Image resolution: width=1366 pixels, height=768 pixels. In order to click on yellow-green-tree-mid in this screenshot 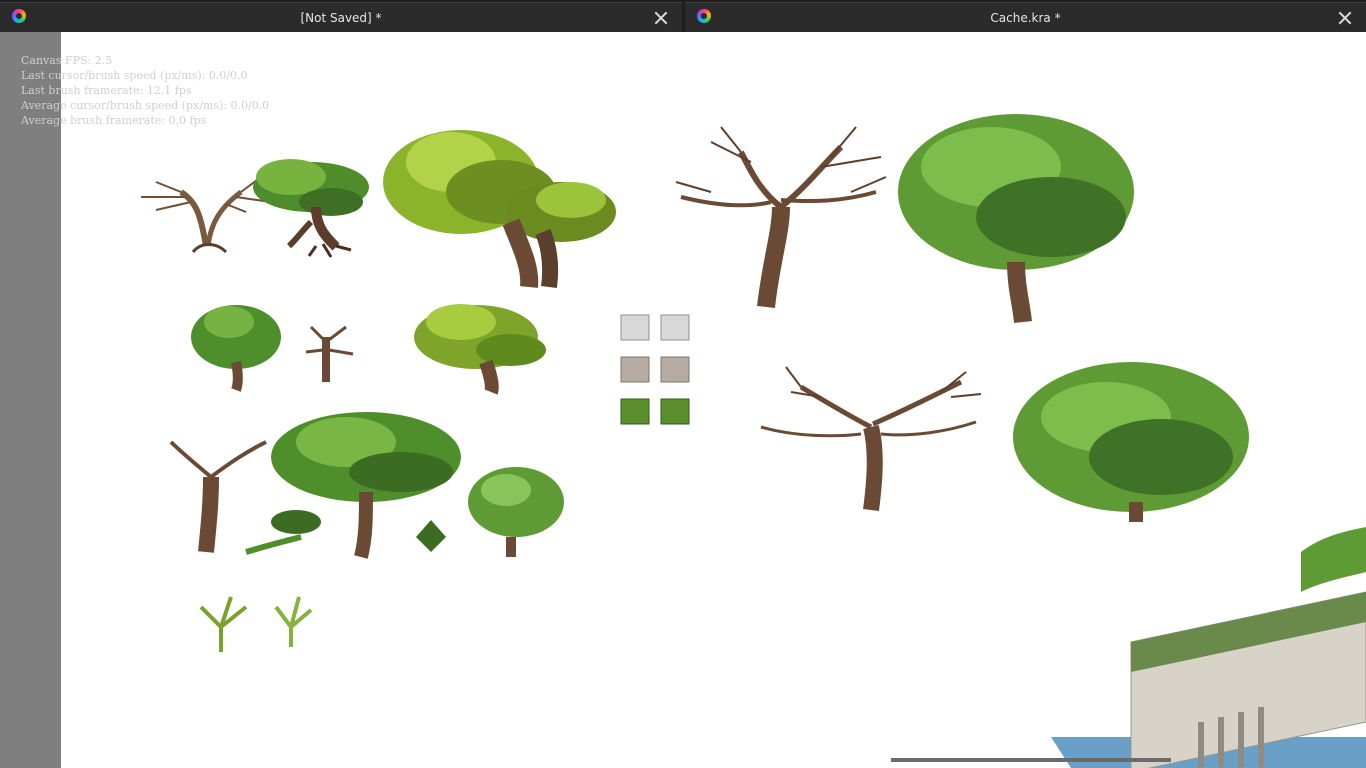, I will do `click(480, 349)`.